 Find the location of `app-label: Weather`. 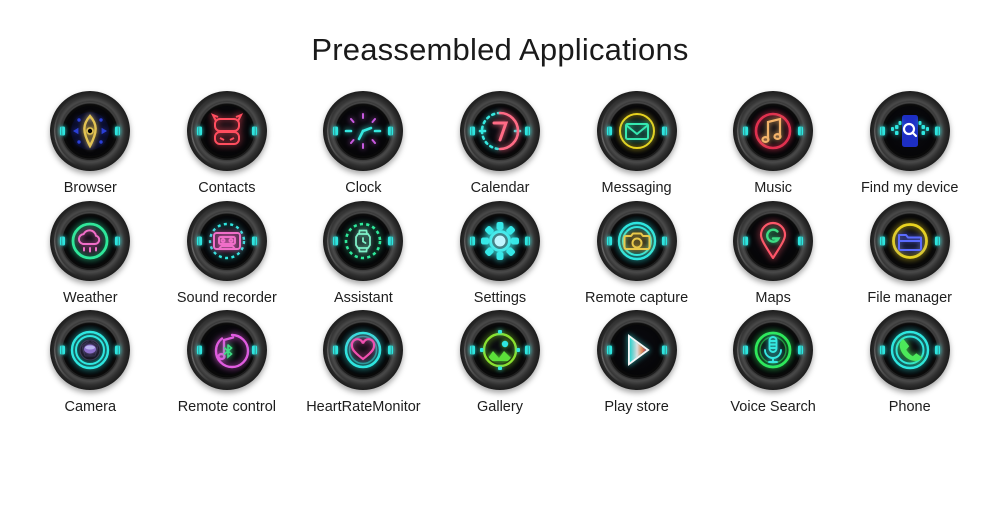

app-label: Weather is located at coordinates (90, 297).